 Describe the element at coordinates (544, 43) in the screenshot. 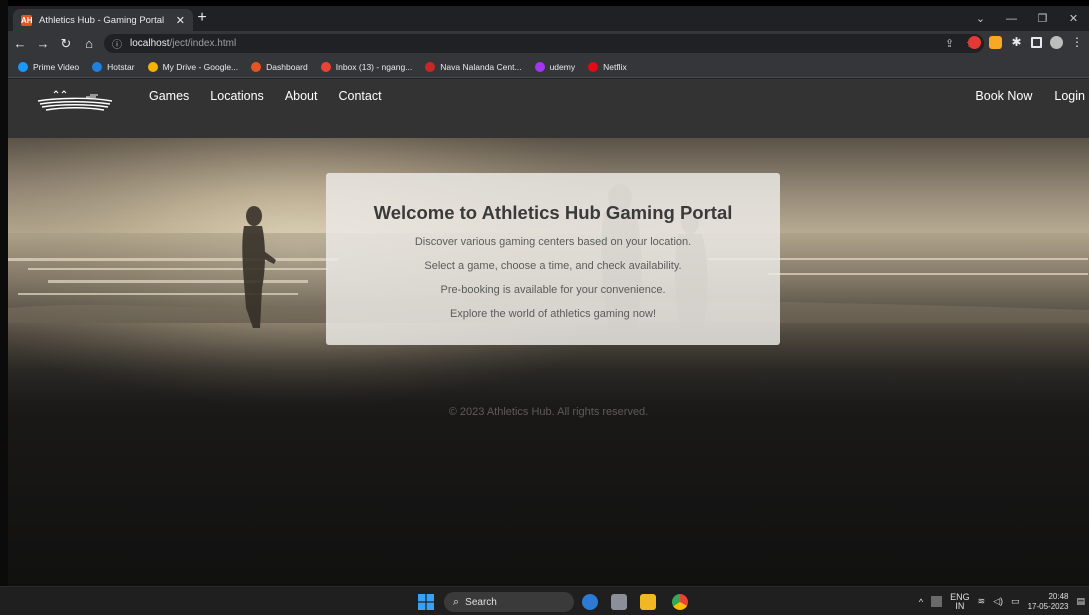

I see `address-bar: ⓘ localhost/ject/index.html ⇪ ☆` at that location.